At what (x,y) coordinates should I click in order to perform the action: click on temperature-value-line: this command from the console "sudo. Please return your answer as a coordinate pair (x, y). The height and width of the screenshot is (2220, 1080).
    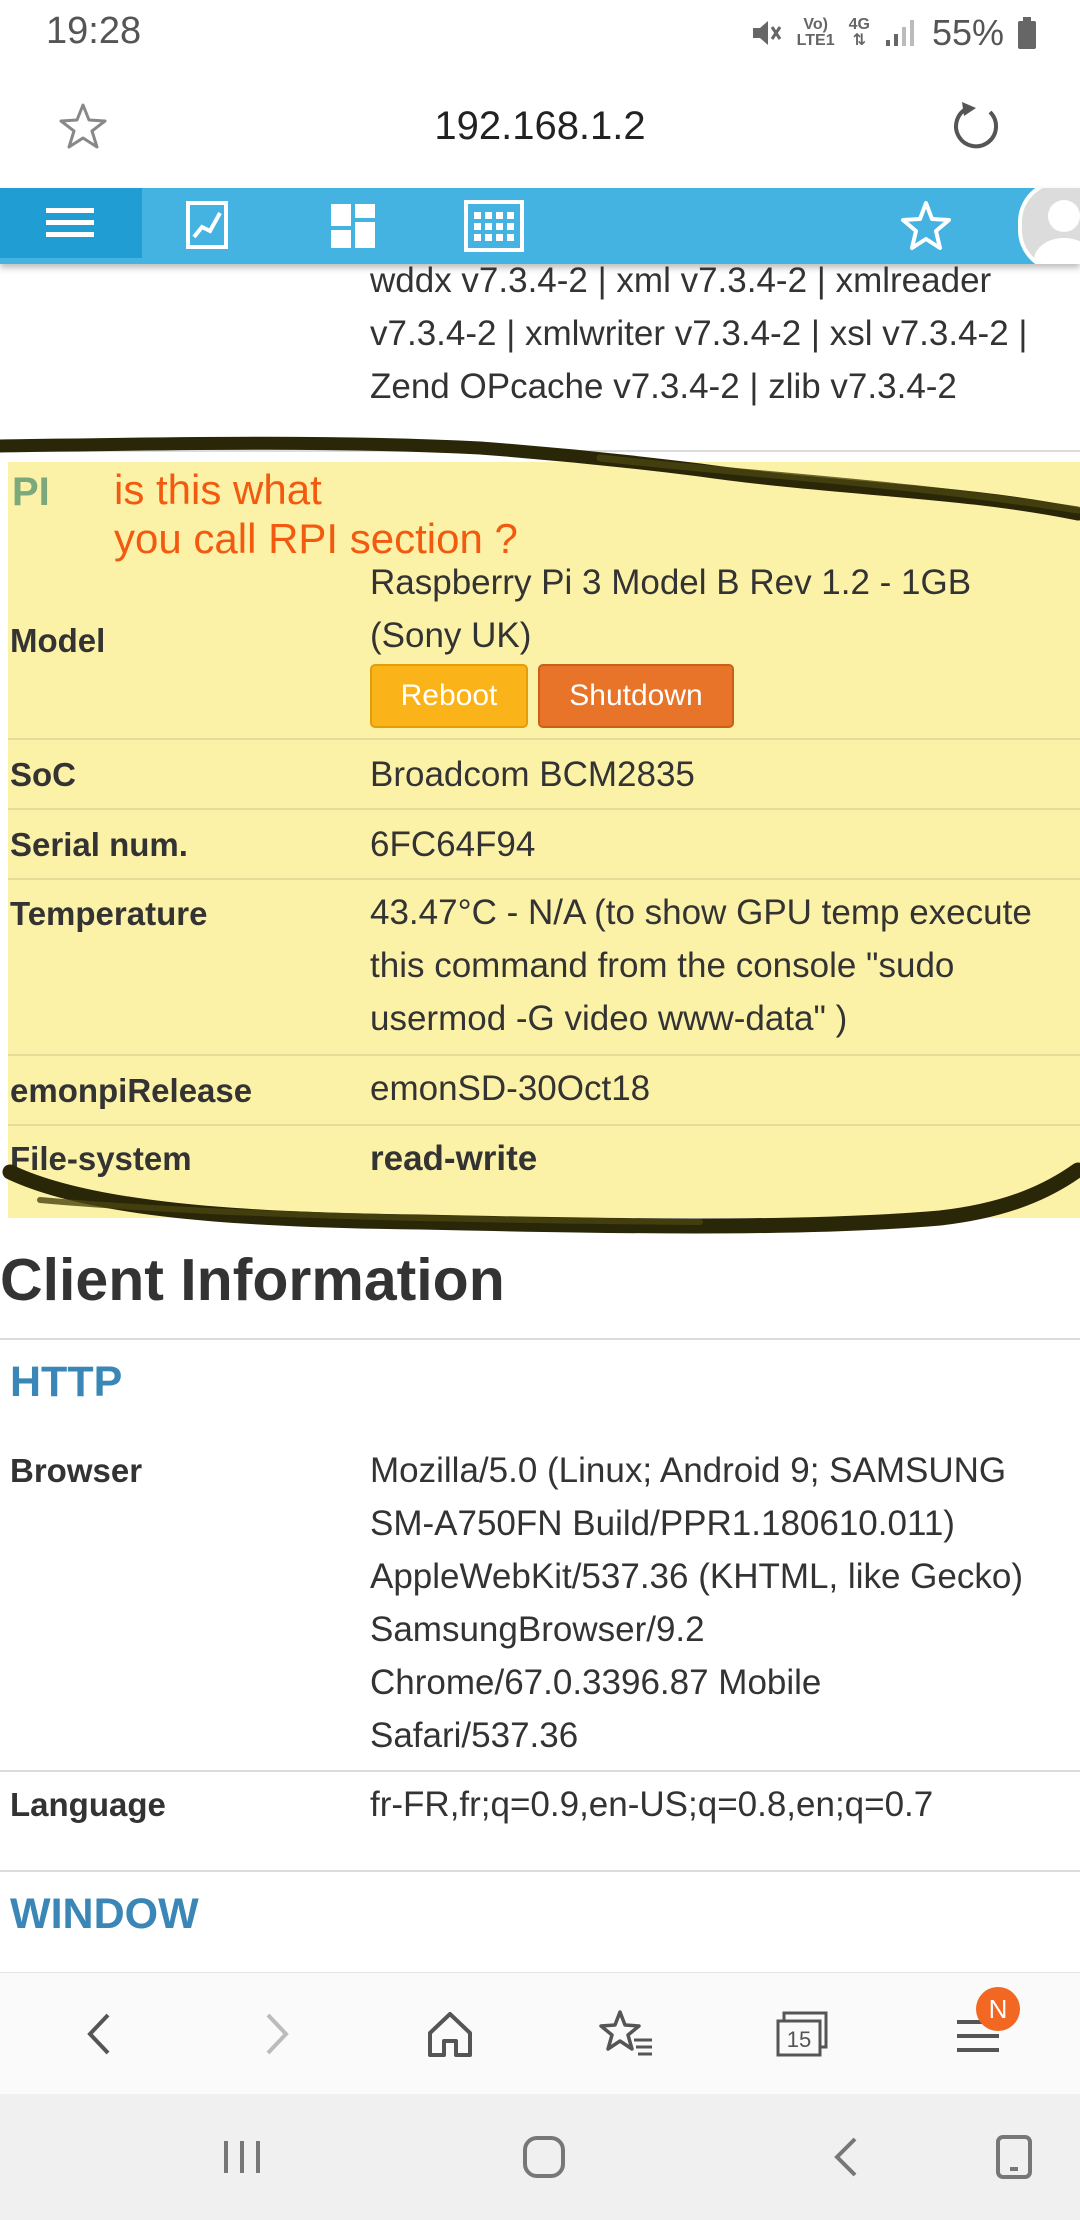
    Looking at the image, I should click on (662, 965).